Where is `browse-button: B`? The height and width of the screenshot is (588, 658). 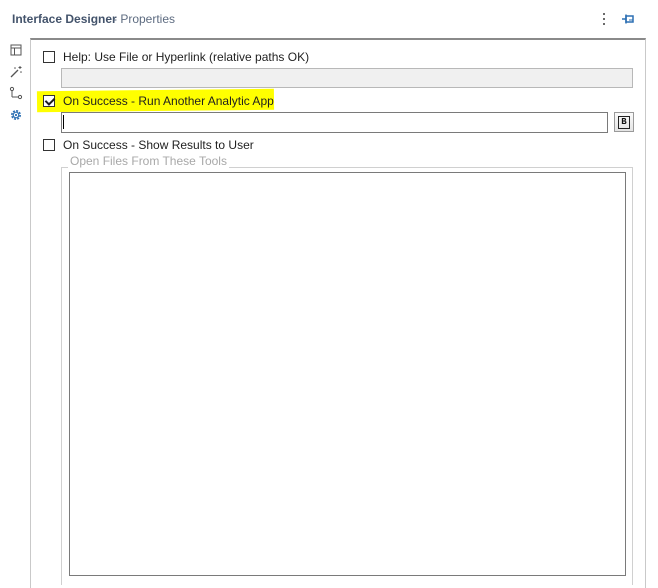
browse-button: B is located at coordinates (624, 122).